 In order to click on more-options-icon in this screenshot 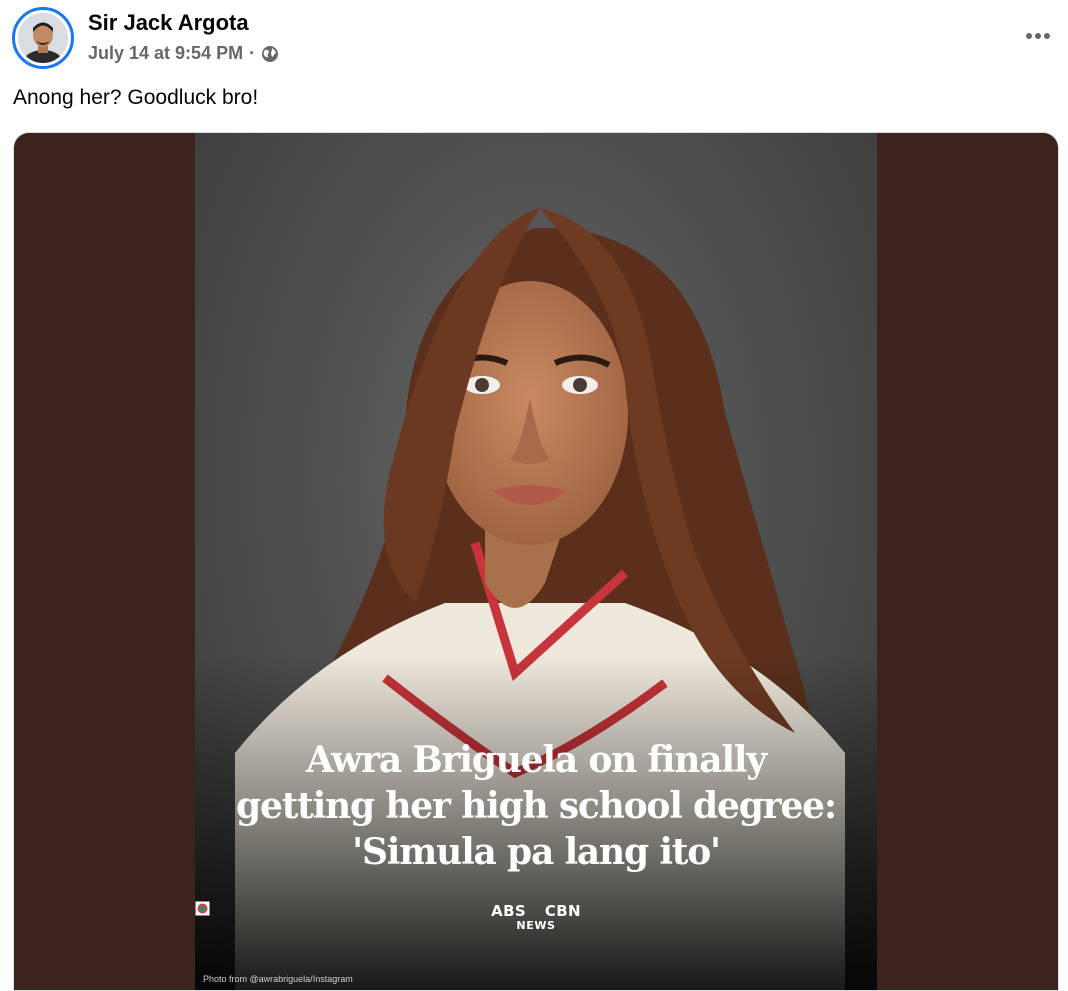, I will do `click(1038, 36)`.